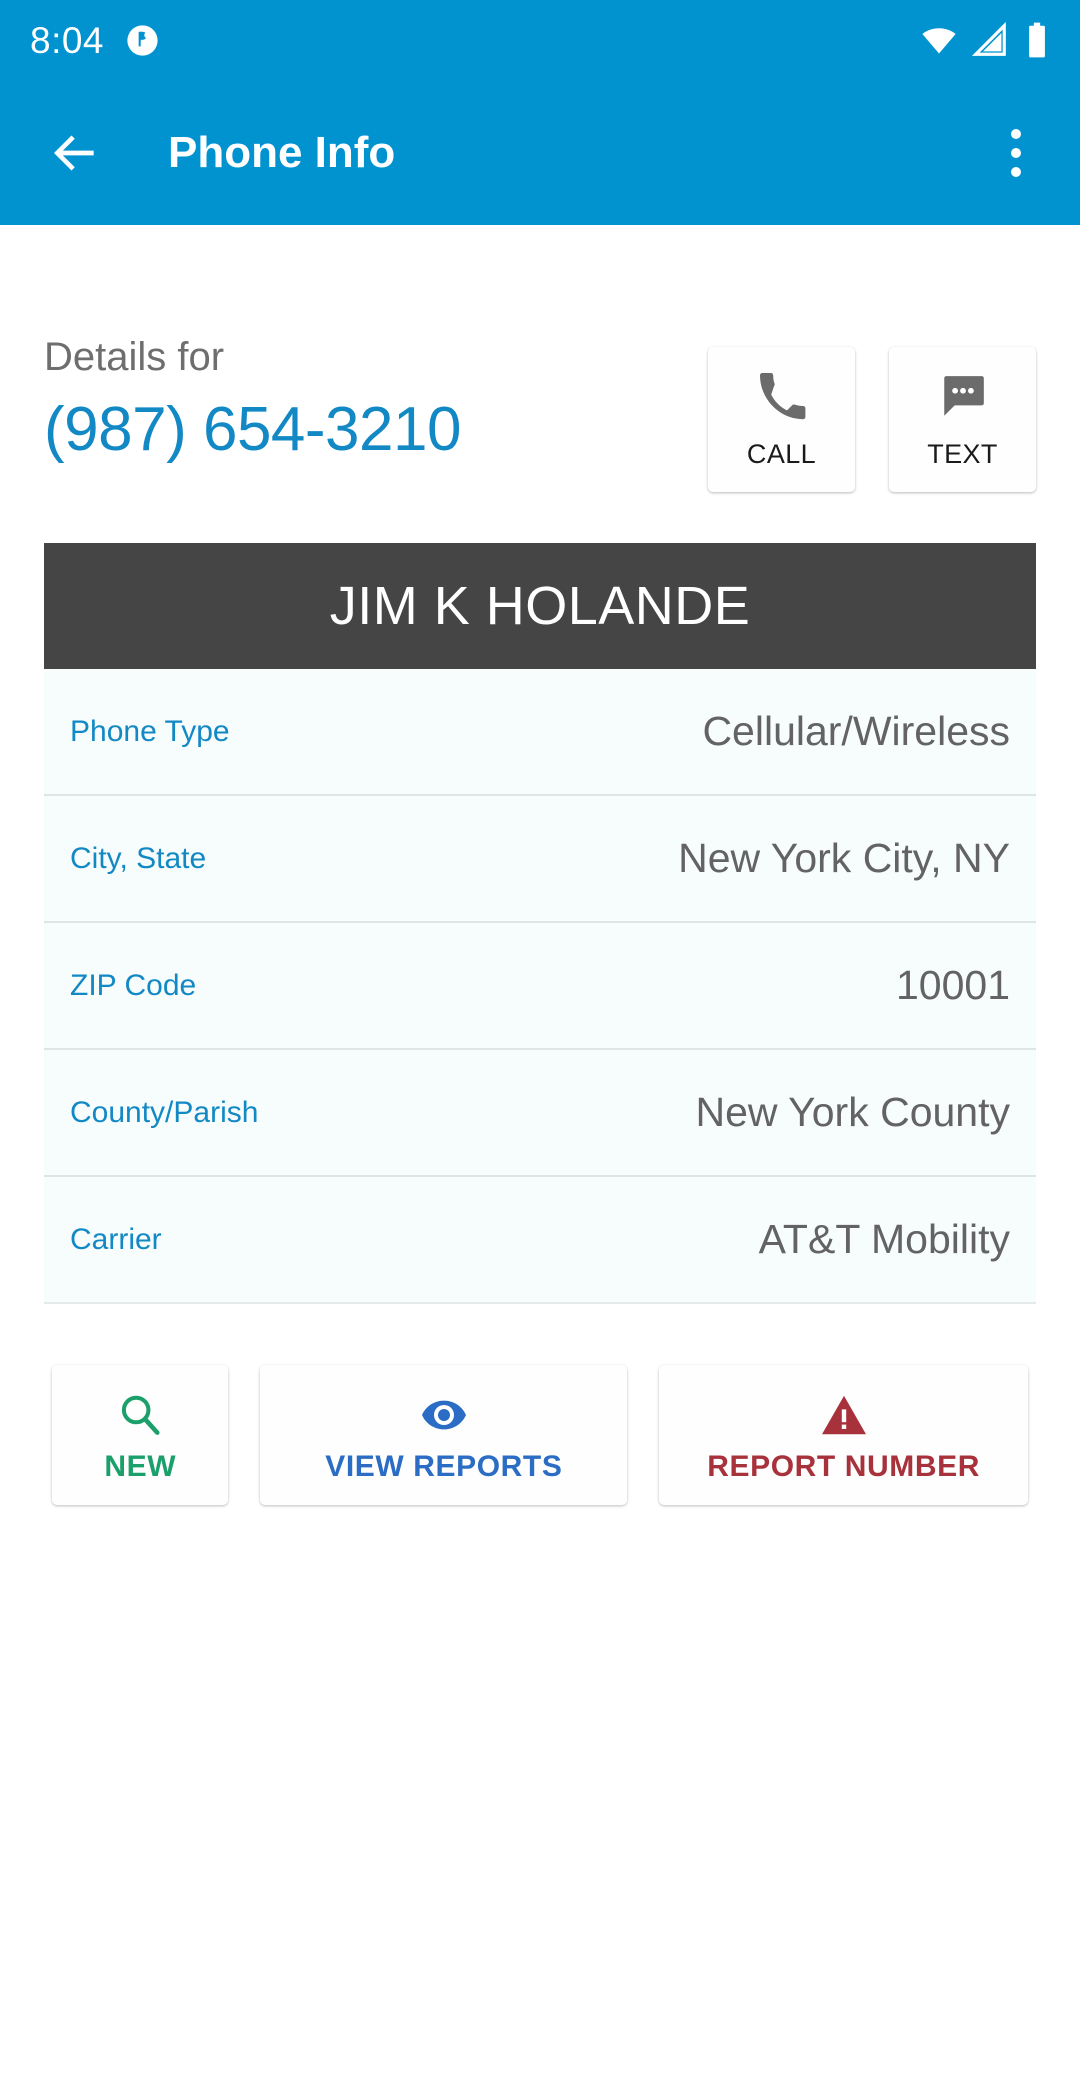 Image resolution: width=1080 pixels, height=2088 pixels. What do you see at coordinates (540, 40) in the screenshot?
I see `status-bar: 8:04` at bounding box center [540, 40].